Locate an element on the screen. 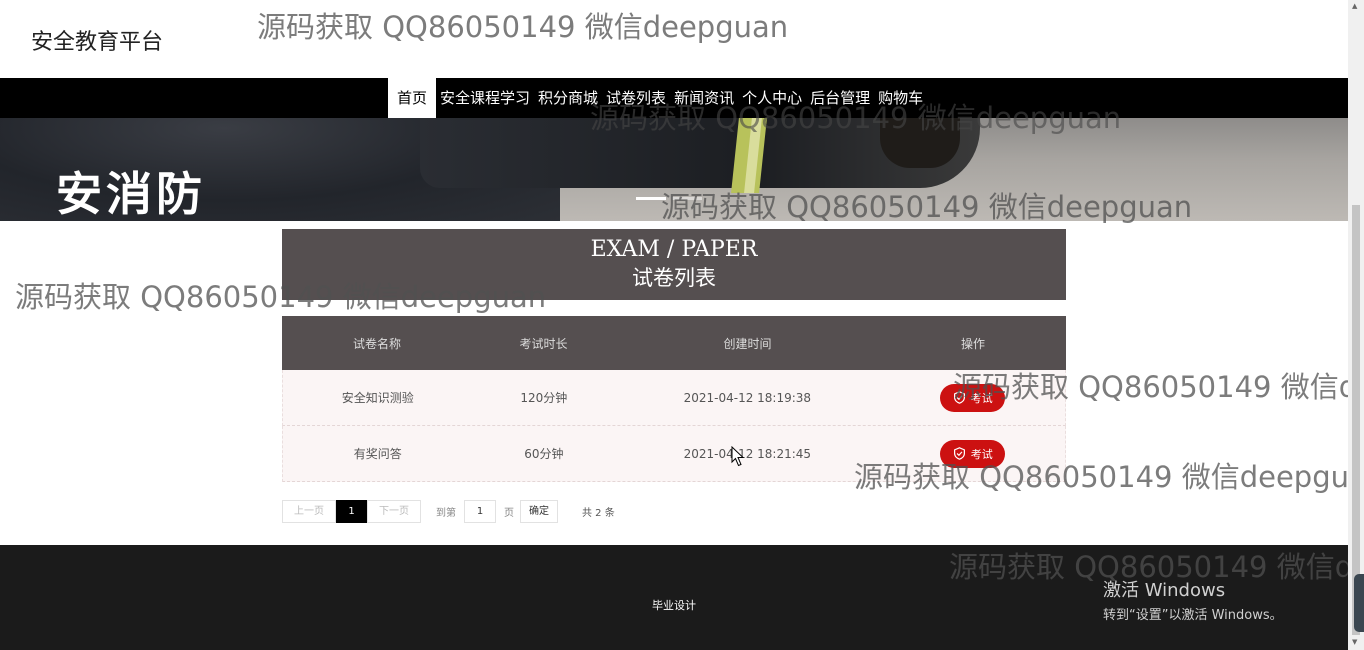 The height and width of the screenshot is (650, 1364). table-row: 安全知识测验 120分钟 2021-04-12 18:19:38 考试 is located at coordinates (674, 398).